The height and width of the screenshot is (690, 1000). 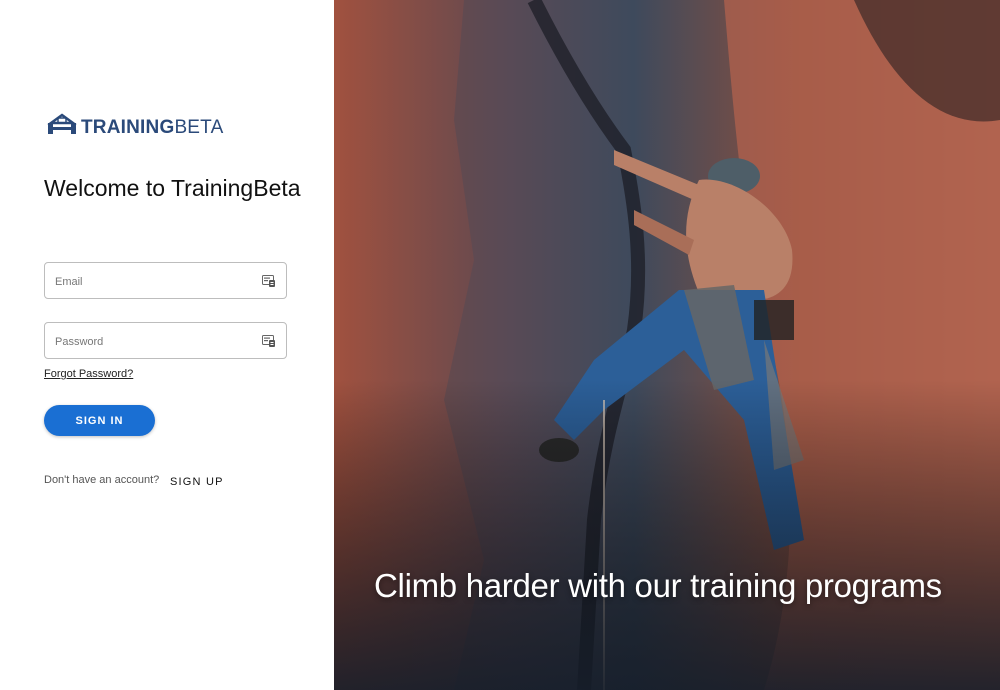 I want to click on forgot-password-link: Forgot Password?, so click(x=88, y=374).